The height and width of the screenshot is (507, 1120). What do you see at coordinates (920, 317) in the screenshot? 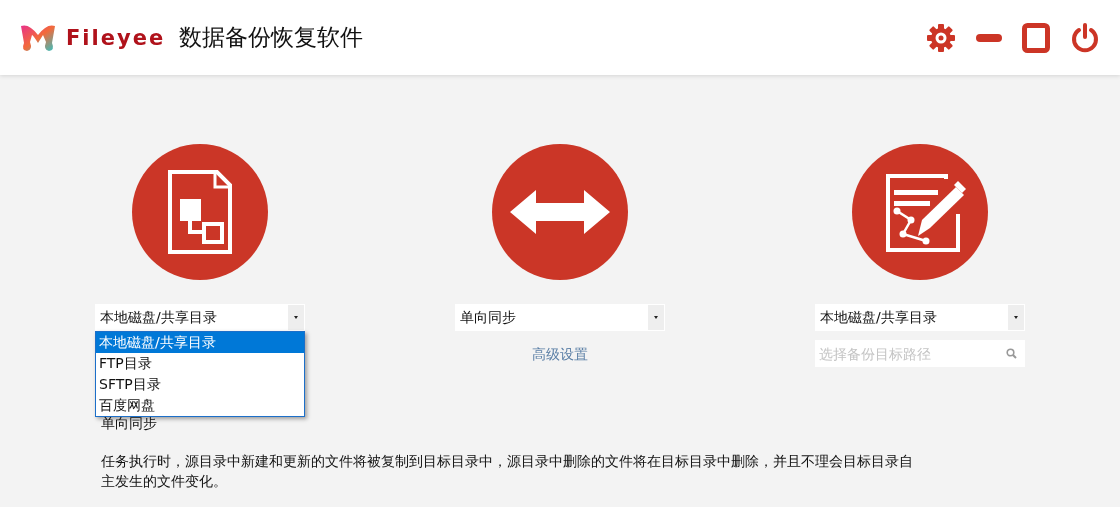
I see `target-dropdown: 本地磁盘/共享目录` at bounding box center [920, 317].